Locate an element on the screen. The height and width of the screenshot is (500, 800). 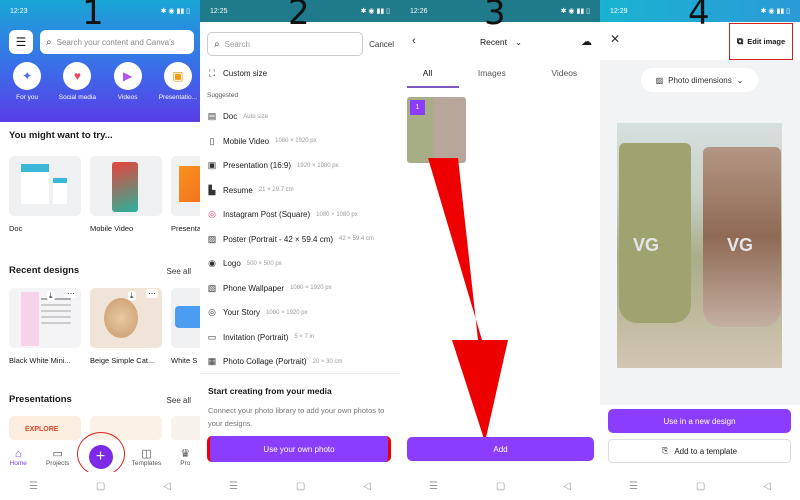
step-number: 4 is located at coordinates (699, 16).